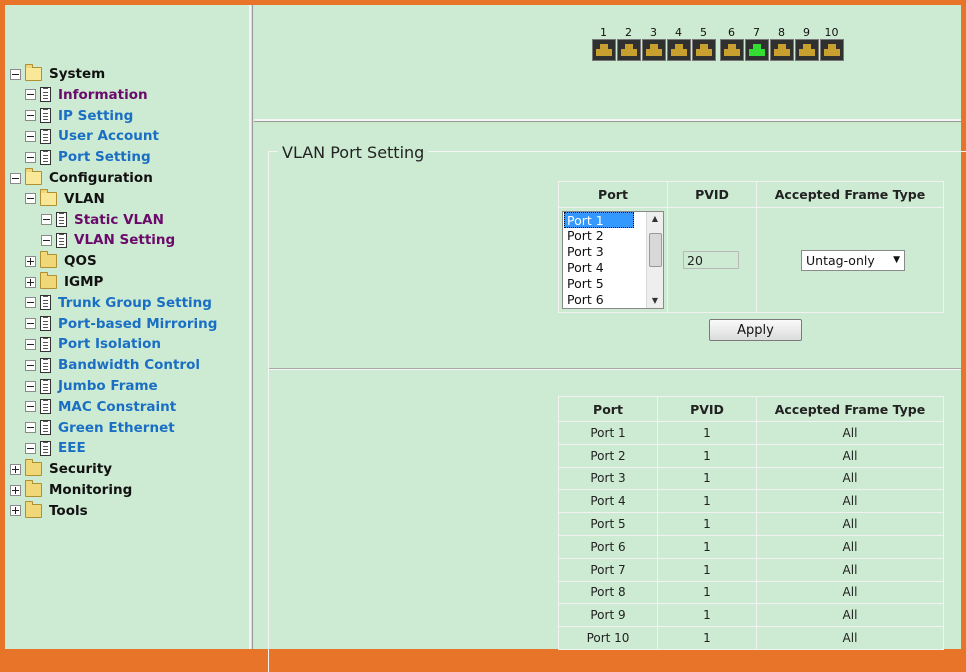  Describe the element at coordinates (603, 32) in the screenshot. I see `port-number-label: 1` at that location.